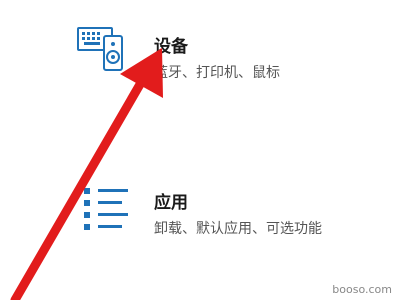 Image resolution: width=400 pixels, height=300 pixels. What do you see at coordinates (104, 210) in the screenshot?
I see `apps-list-icon` at bounding box center [104, 210].